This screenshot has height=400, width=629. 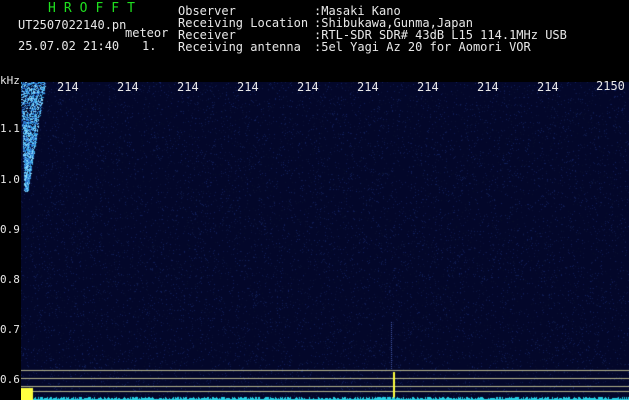 I want to click on image-index: 1., so click(x=149, y=46).